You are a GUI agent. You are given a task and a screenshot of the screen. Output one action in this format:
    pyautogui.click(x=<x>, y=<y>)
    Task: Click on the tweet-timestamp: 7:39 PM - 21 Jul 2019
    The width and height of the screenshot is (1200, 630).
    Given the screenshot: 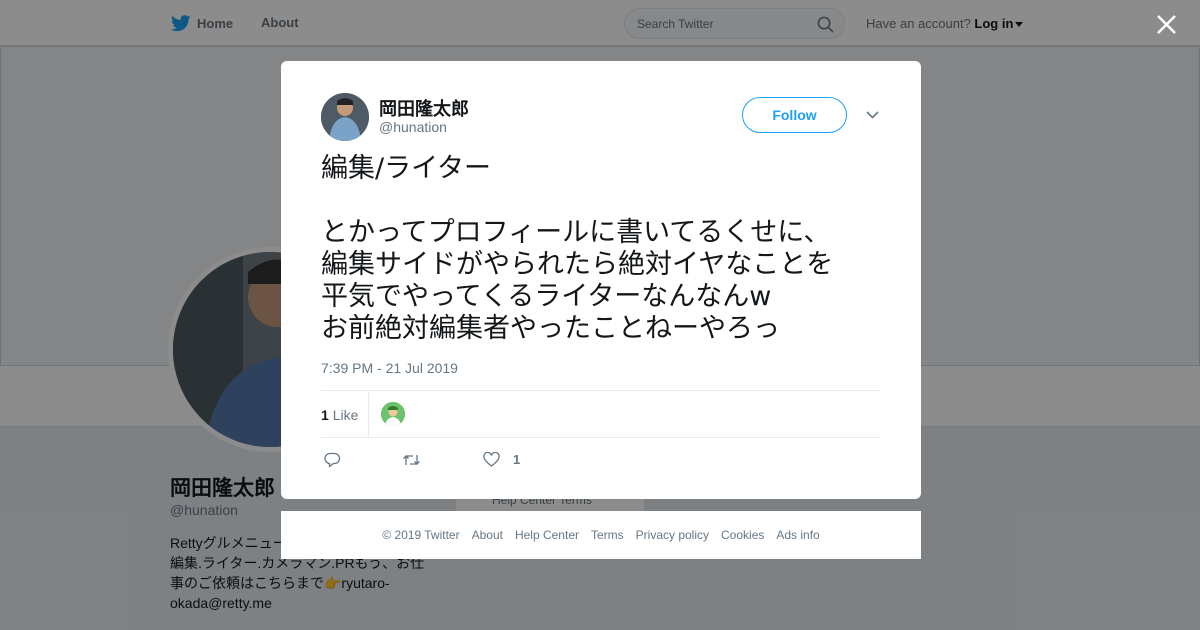 What is the action you would take?
    pyautogui.click(x=389, y=368)
    